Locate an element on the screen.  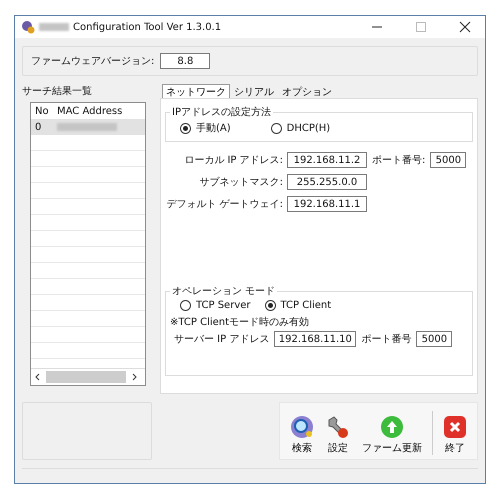
subnet-mask-field: 255.255.0.0 is located at coordinates (327, 182).